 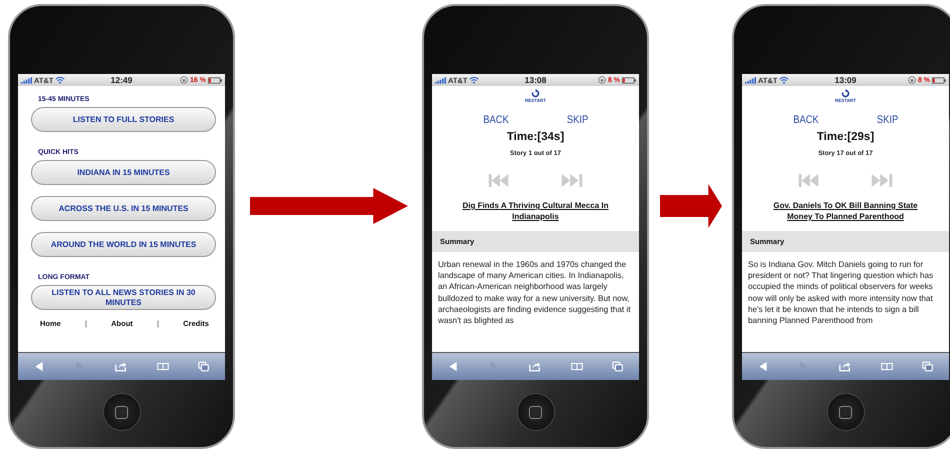 I want to click on summary-text: So is Indiana Gov. Mitch Daniels going to run for president or not? That lingering question which has occupied the minds of political observers for weeks now will only be asked with more intensity now that he's let it be known that he intends to sign a bill banning Planned Parenthood from, so click(x=841, y=292).